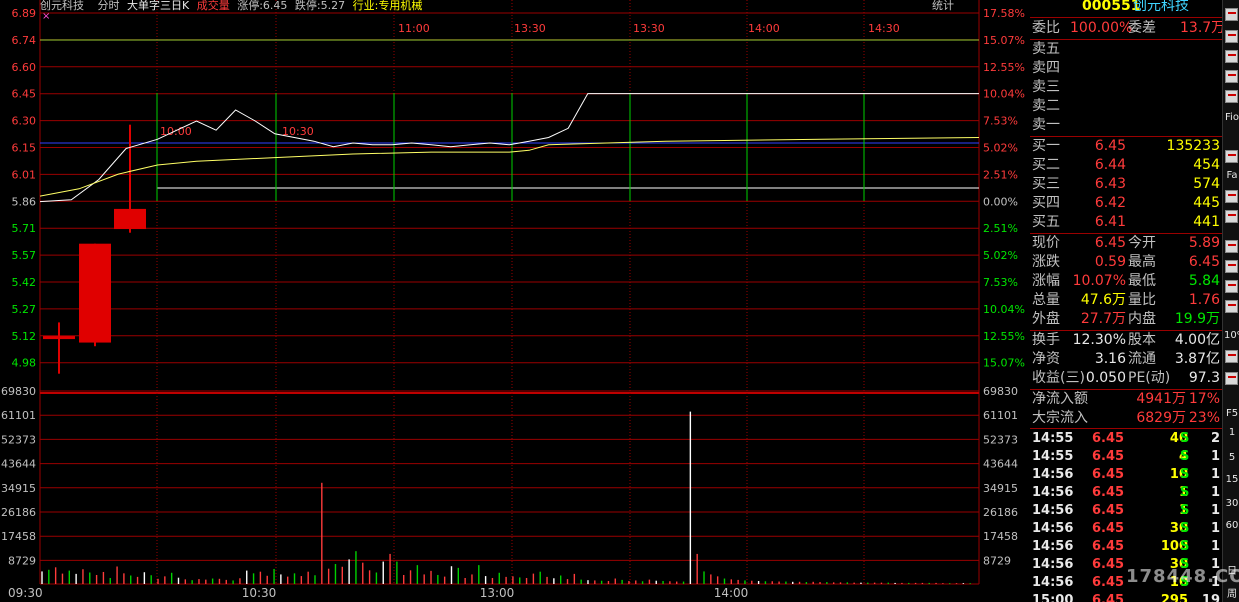 The image size is (1239, 602). Describe the element at coordinates (1161, 7) in the screenshot. I see `panel-stock-name: 创元科技` at that location.